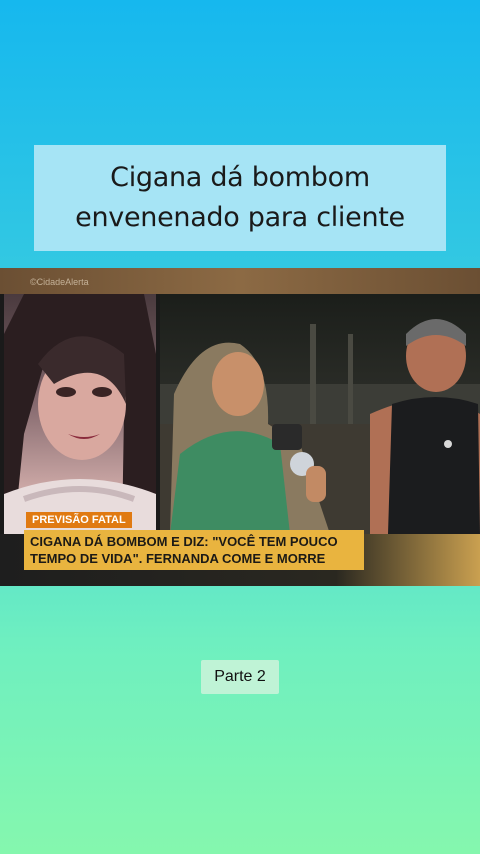 The height and width of the screenshot is (854, 480). Describe the element at coordinates (240, 198) in the screenshot. I see `title-box: Cigana dá bombom envenenado para cliente` at that location.